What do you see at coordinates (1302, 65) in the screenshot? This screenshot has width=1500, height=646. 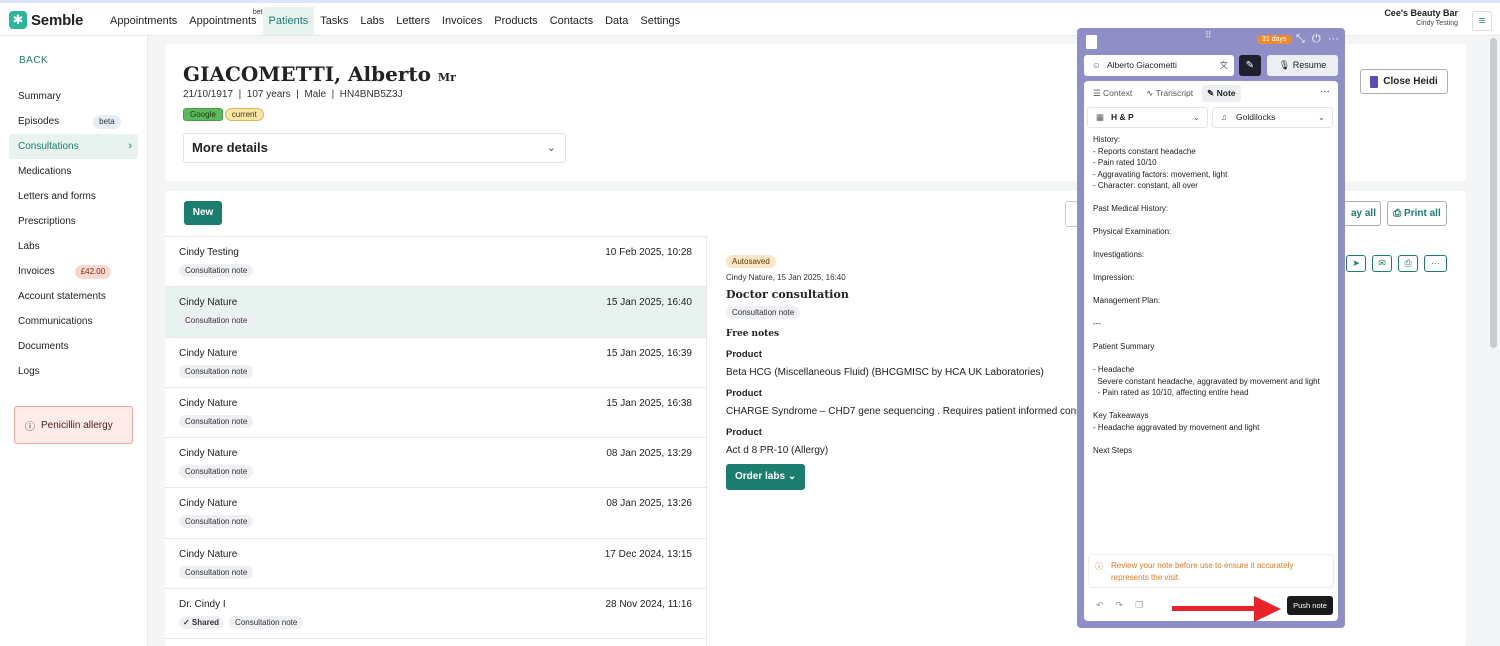 I see `resume-button: 🎙︎ Resume` at bounding box center [1302, 65].